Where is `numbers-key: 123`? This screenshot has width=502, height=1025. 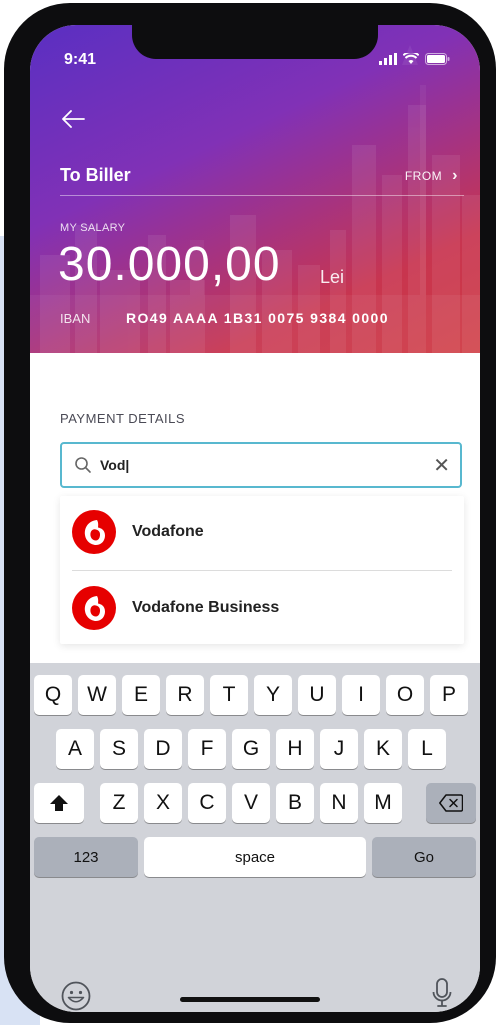 numbers-key: 123 is located at coordinates (86, 857).